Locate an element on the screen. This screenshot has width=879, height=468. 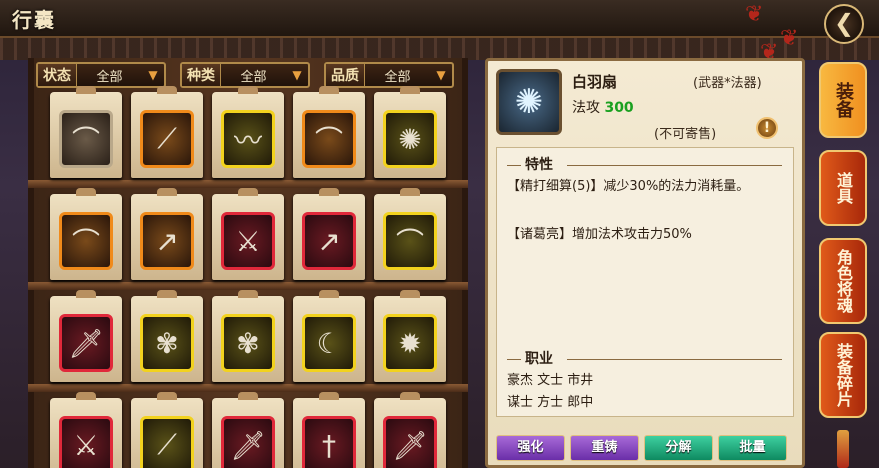
staff-icon: ⟋ is located at coordinates (167, 139).